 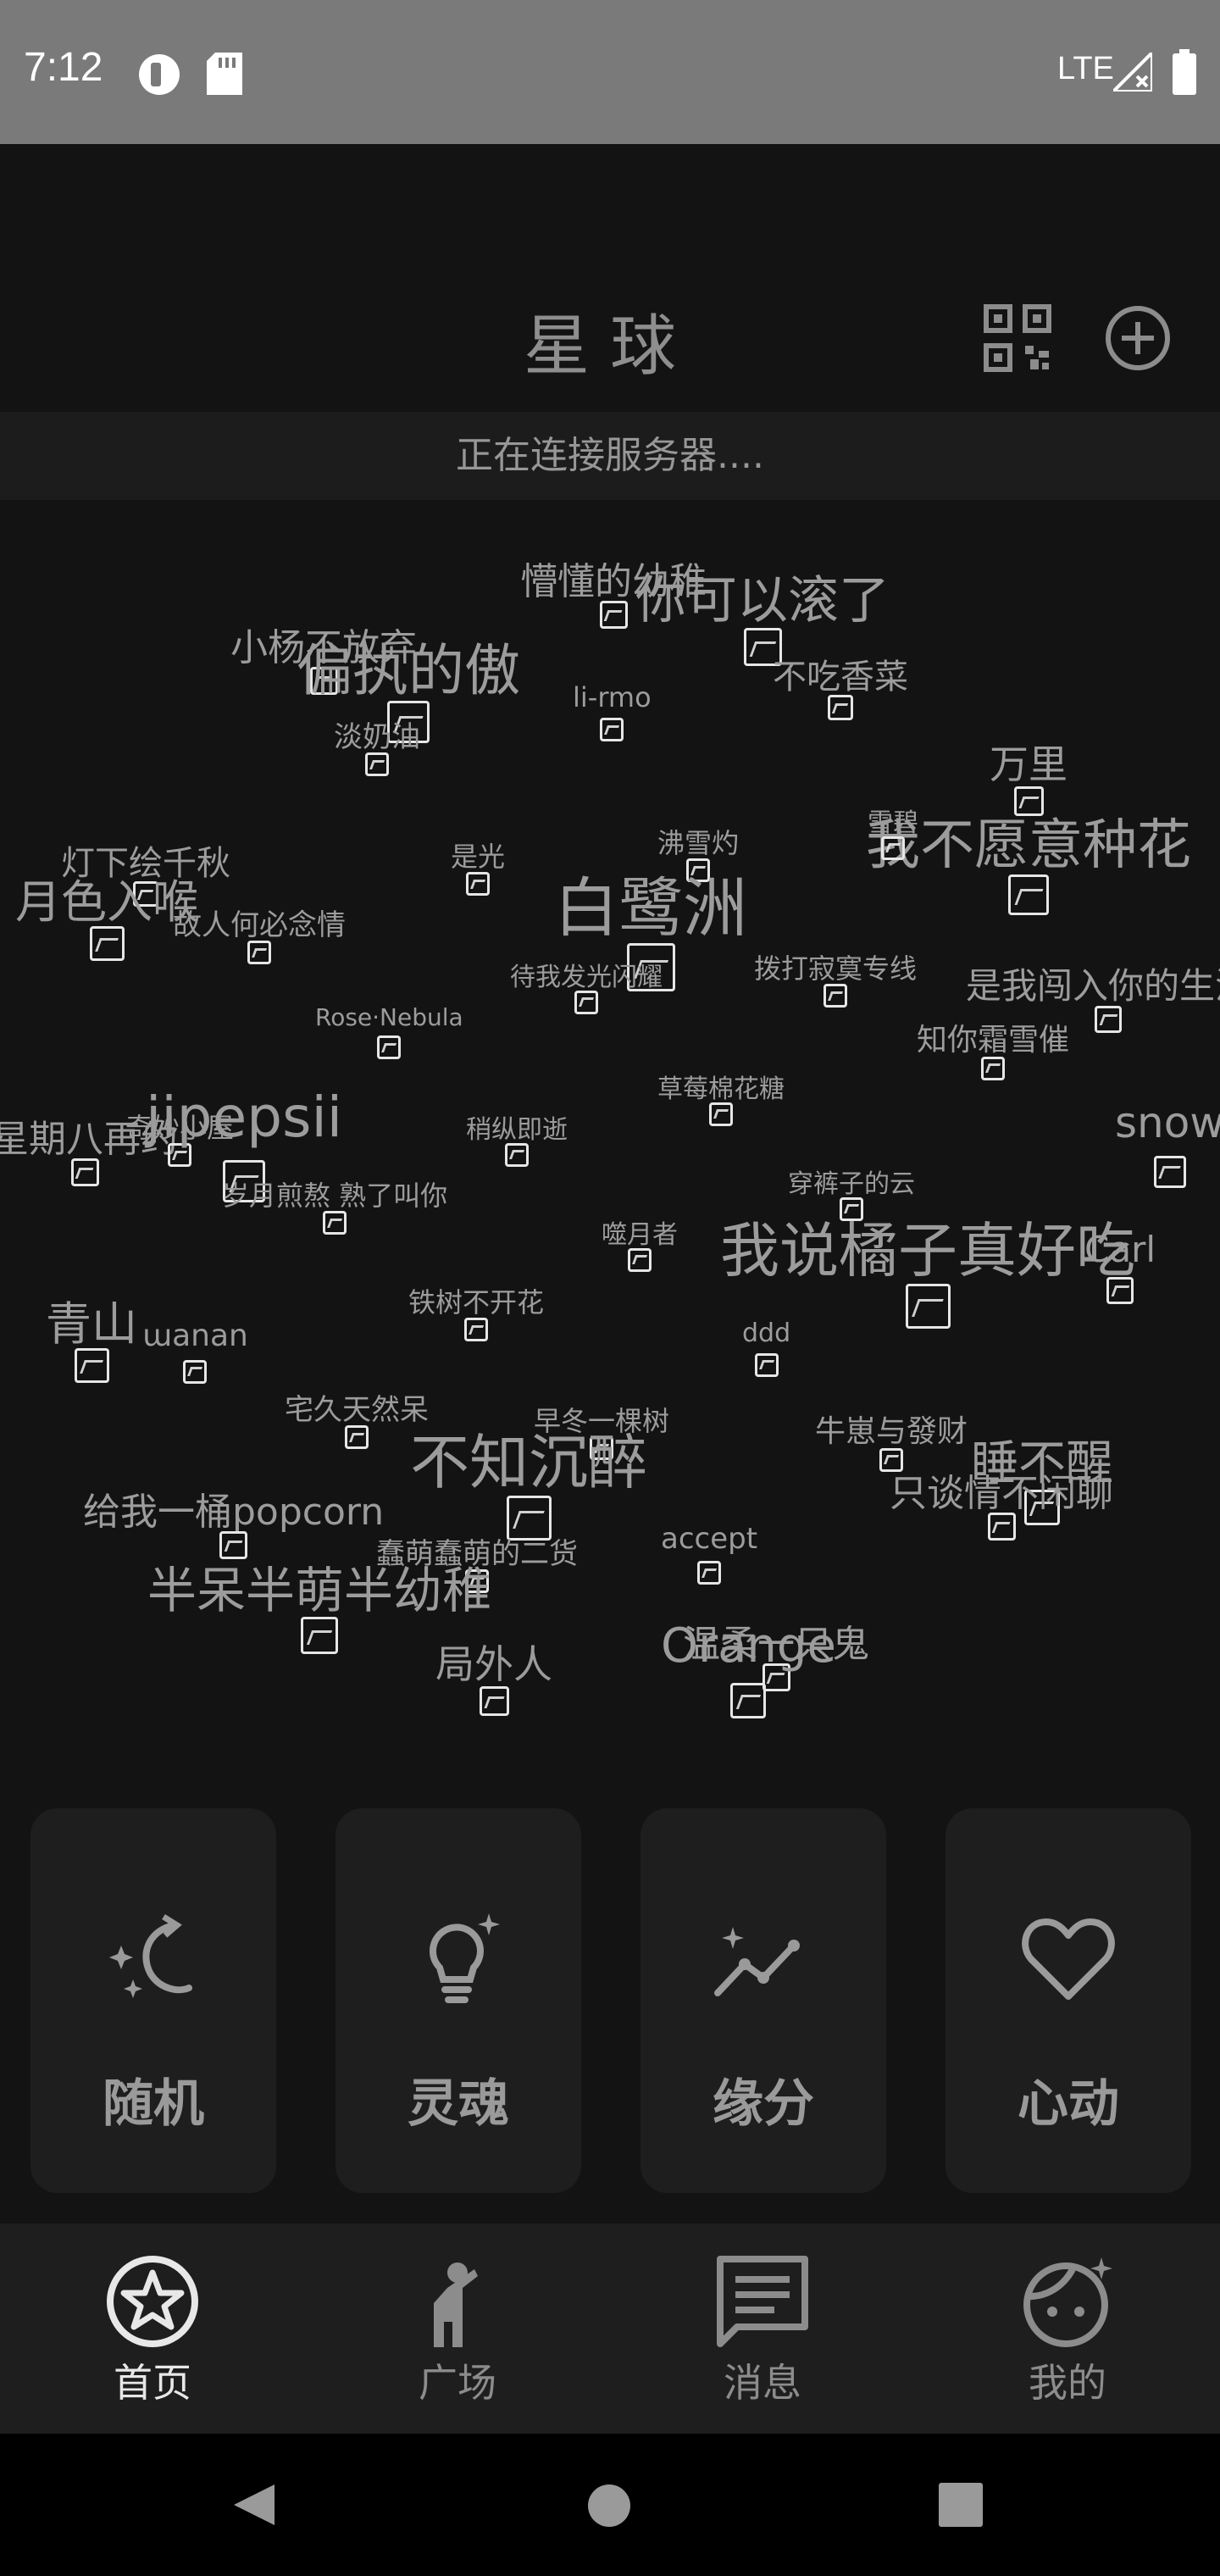 I want to click on cloud-user-name: ɯanan, so click(x=195, y=1336).